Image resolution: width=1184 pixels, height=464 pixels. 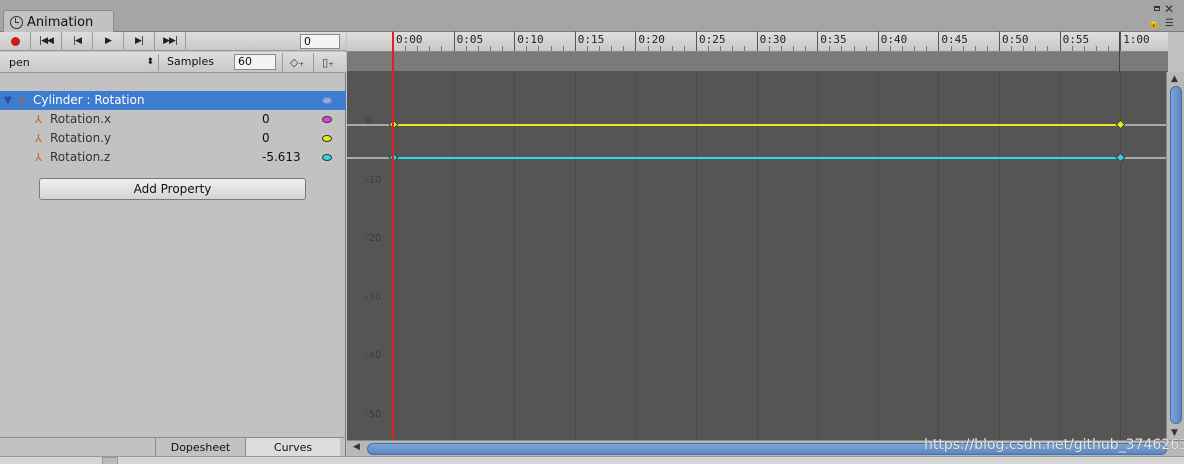 What do you see at coordinates (58, 21) in the screenshot?
I see `animation-tab: Animation` at bounding box center [58, 21].